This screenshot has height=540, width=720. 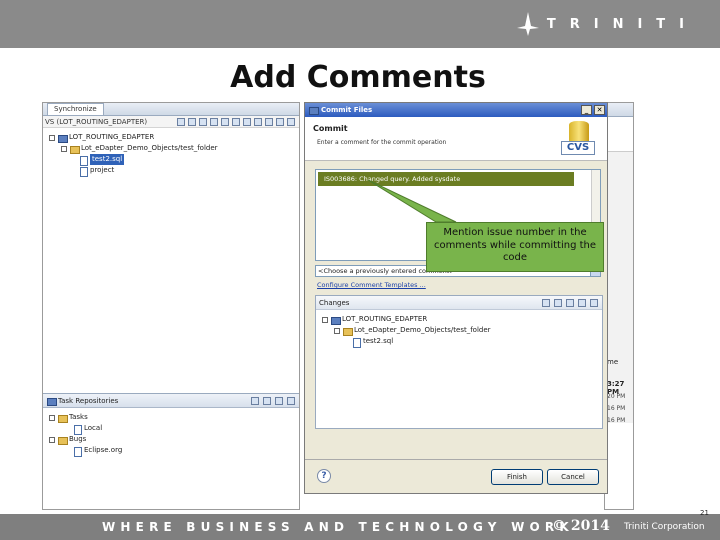 I want to click on dialog-titlebar: Commit Files _ ✕, so click(x=456, y=110).